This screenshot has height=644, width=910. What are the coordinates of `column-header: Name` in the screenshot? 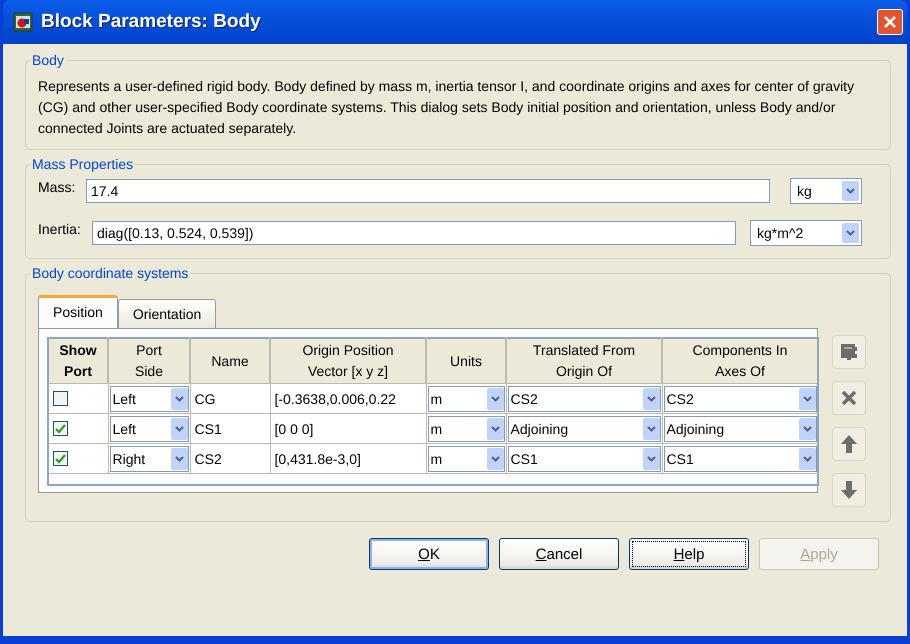 It's located at (230, 361).